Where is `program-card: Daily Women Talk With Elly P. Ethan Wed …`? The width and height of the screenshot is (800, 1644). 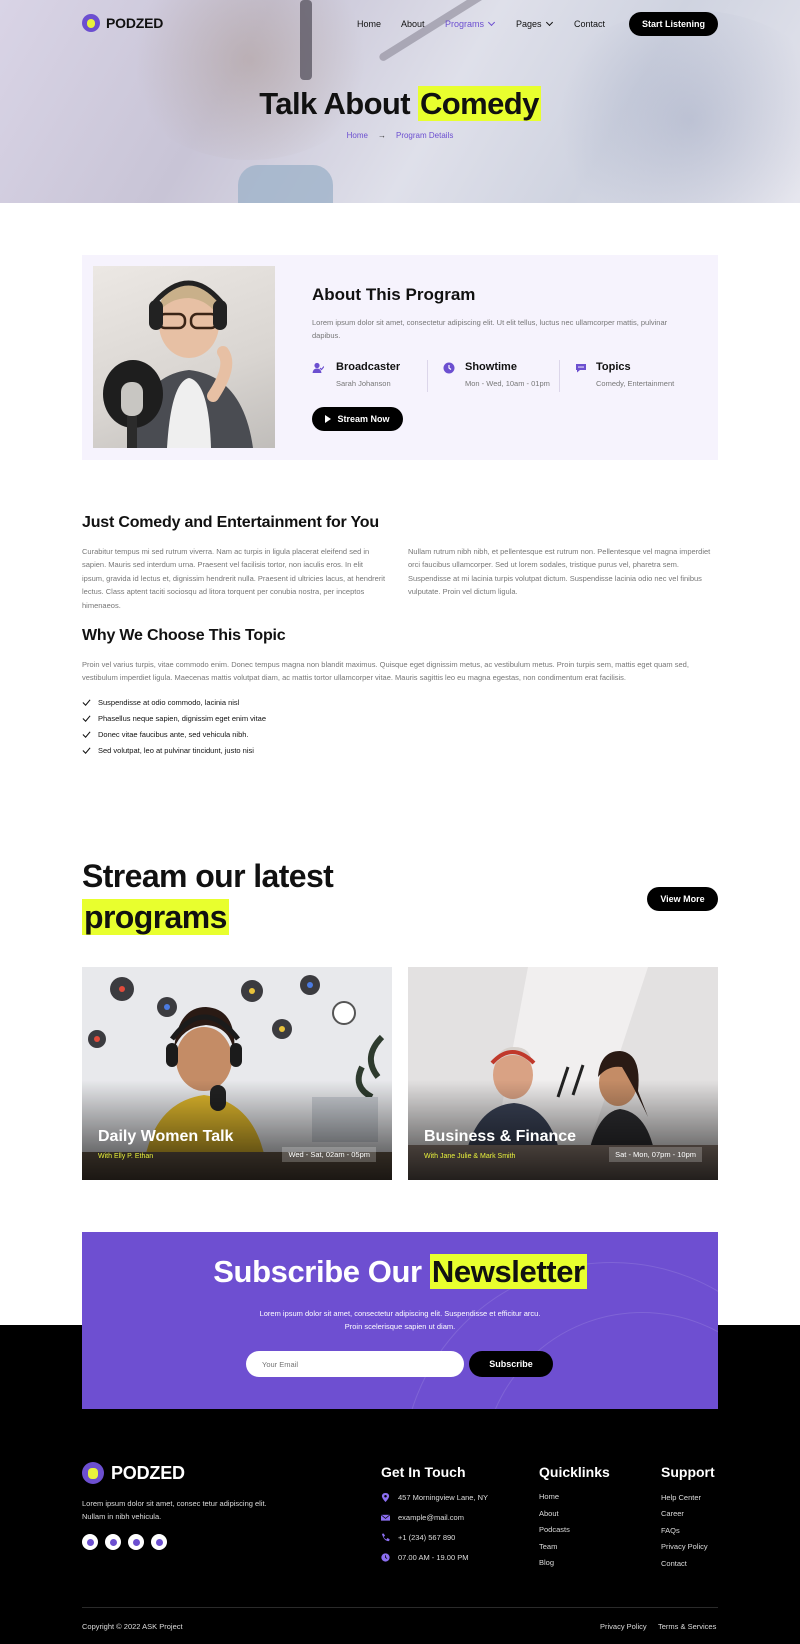
program-card: Daily Women Talk With Elly P. Ethan Wed … is located at coordinates (237, 1073).